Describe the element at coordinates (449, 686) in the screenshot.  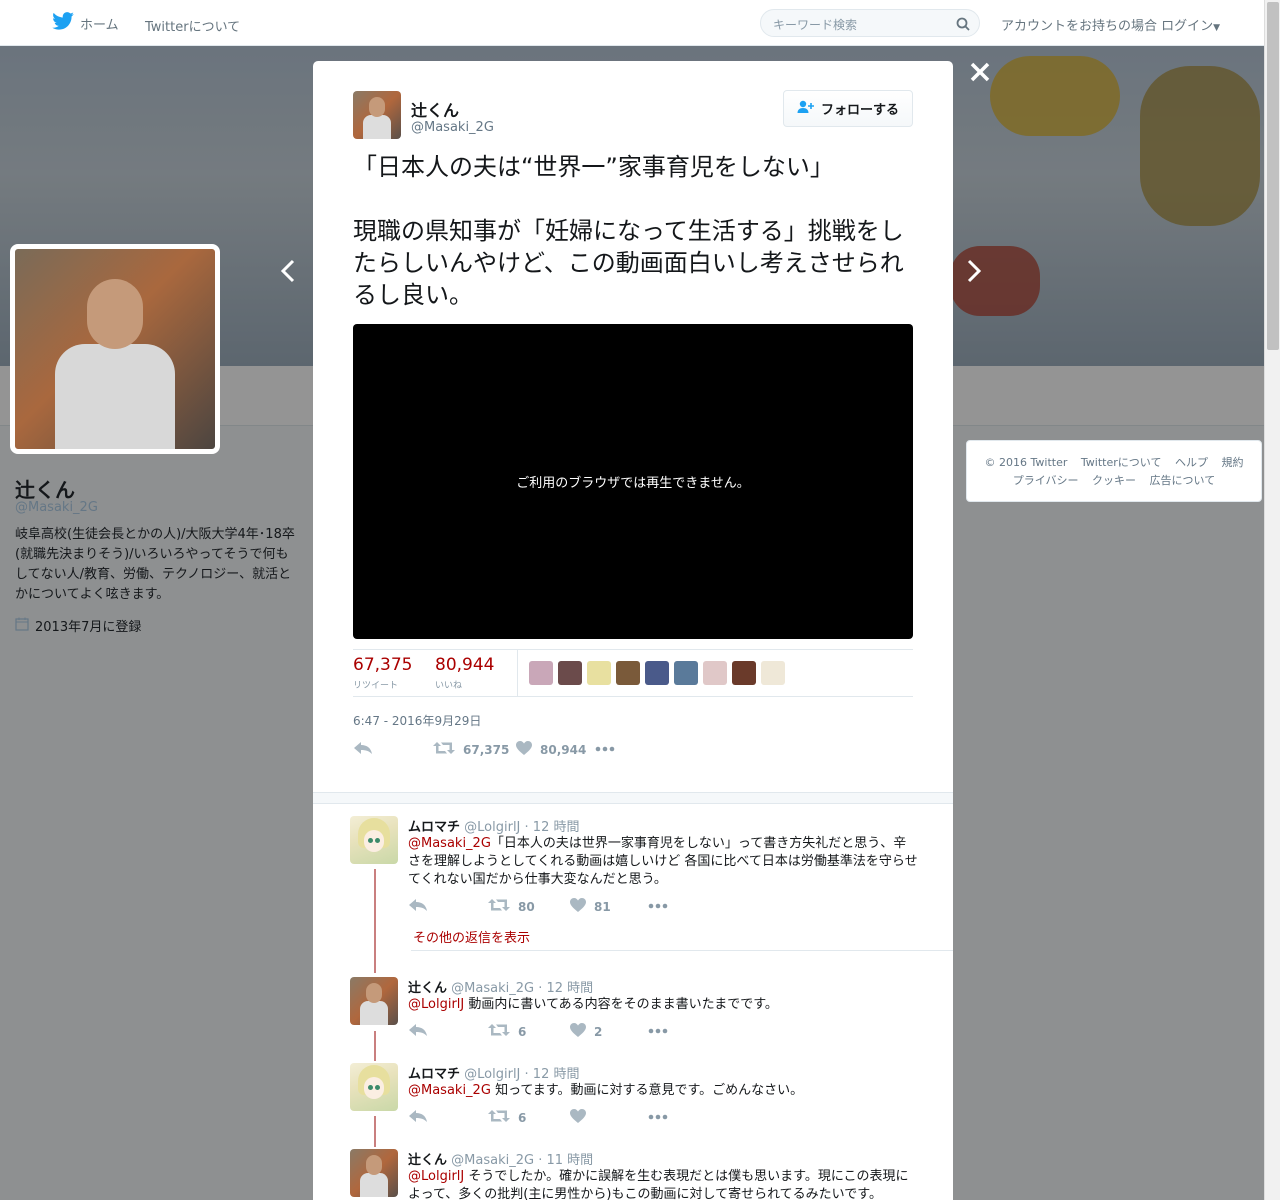
I see `like-count-label: いいね` at that location.